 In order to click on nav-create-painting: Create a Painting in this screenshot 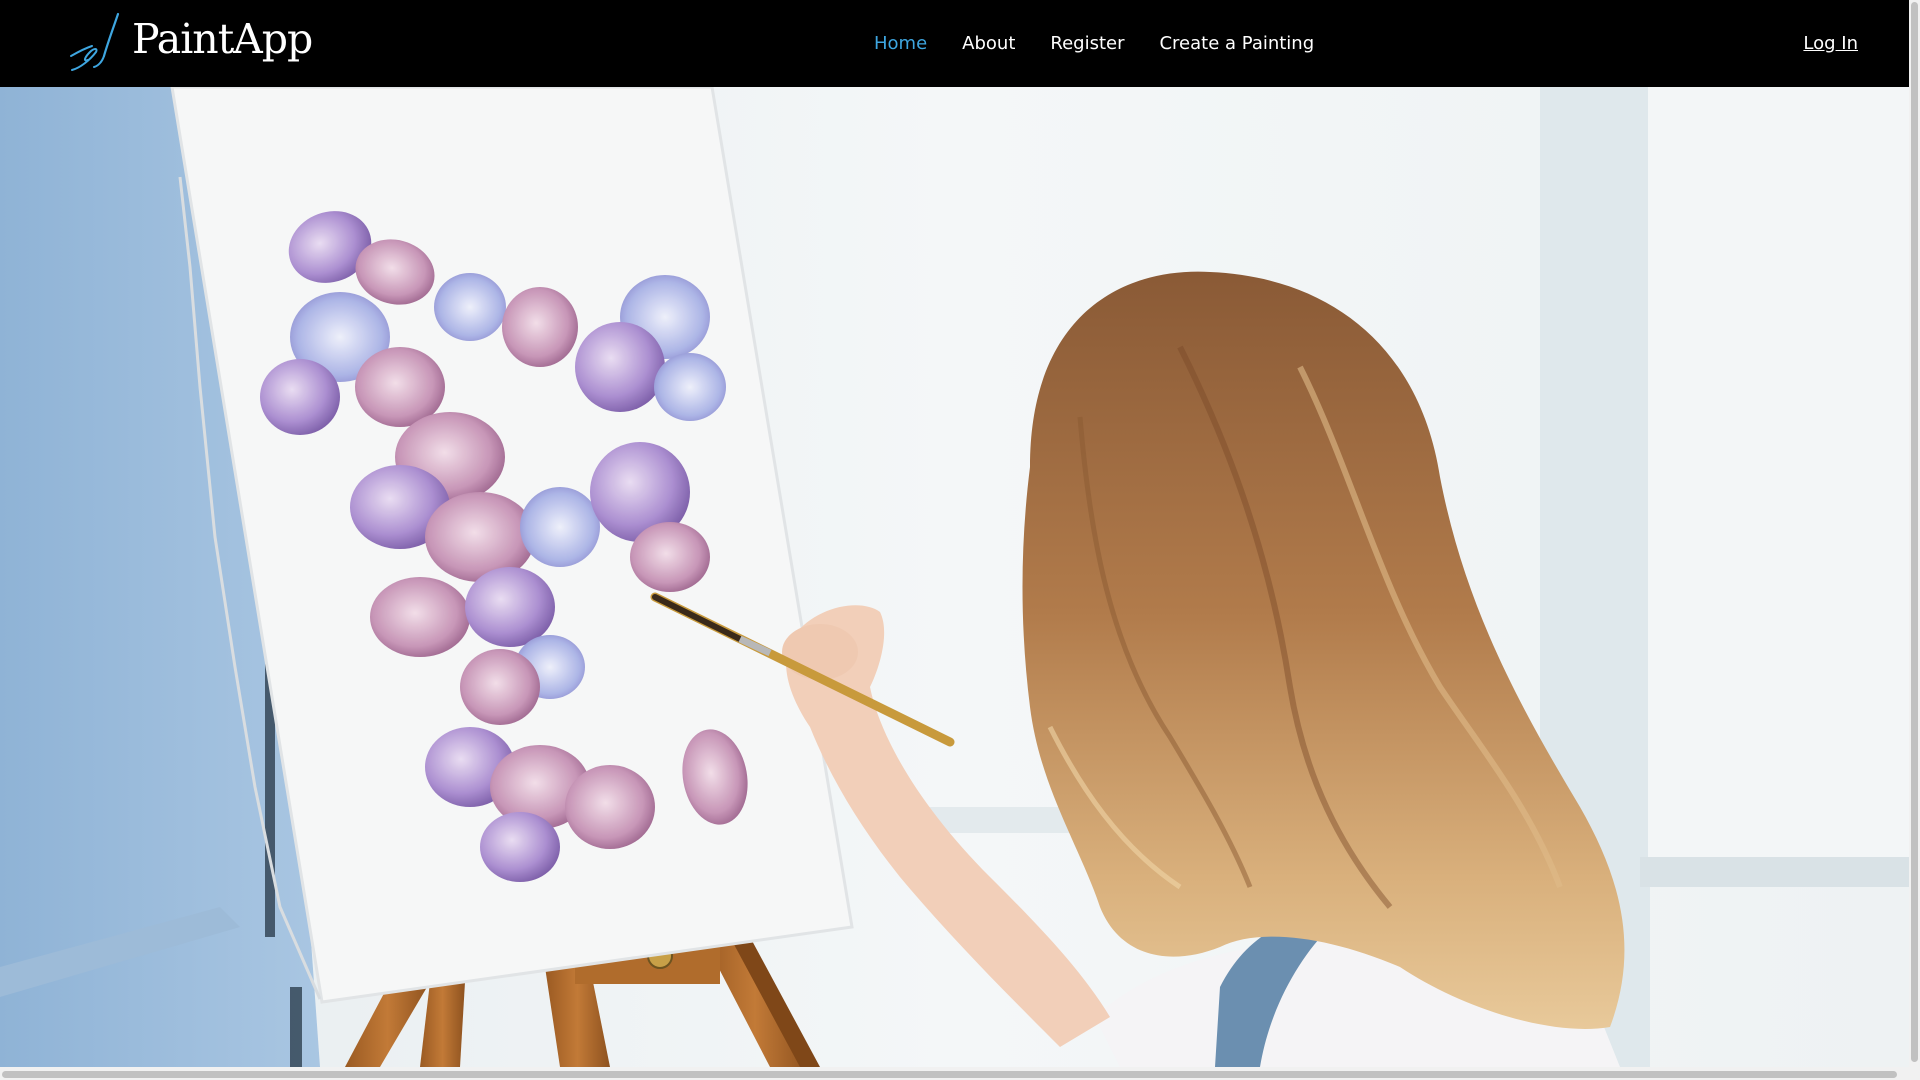, I will do `click(1236, 43)`.